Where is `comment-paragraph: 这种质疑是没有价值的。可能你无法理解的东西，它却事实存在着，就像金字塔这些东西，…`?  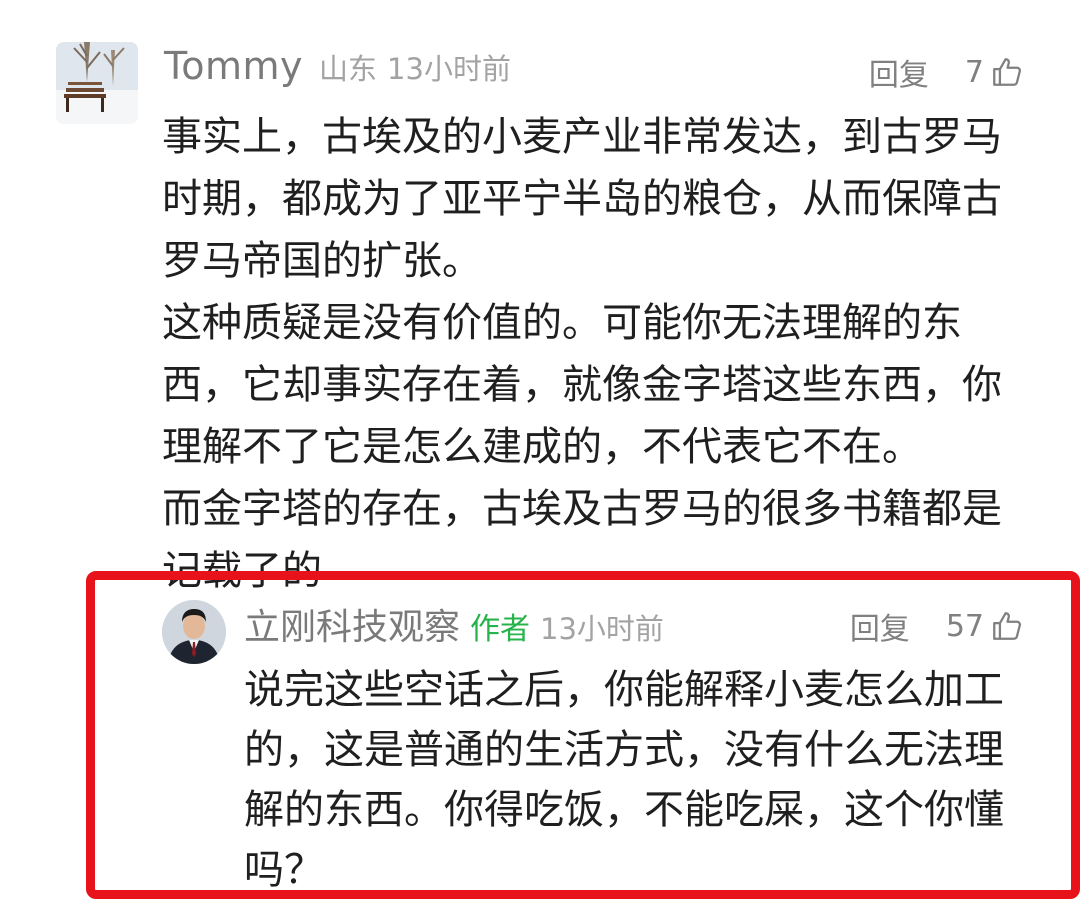 comment-paragraph: 这种质疑是没有价值的。可能你无法理解的东西，它却事实存在着，就像金字塔这些东西，… is located at coordinates (582, 385).